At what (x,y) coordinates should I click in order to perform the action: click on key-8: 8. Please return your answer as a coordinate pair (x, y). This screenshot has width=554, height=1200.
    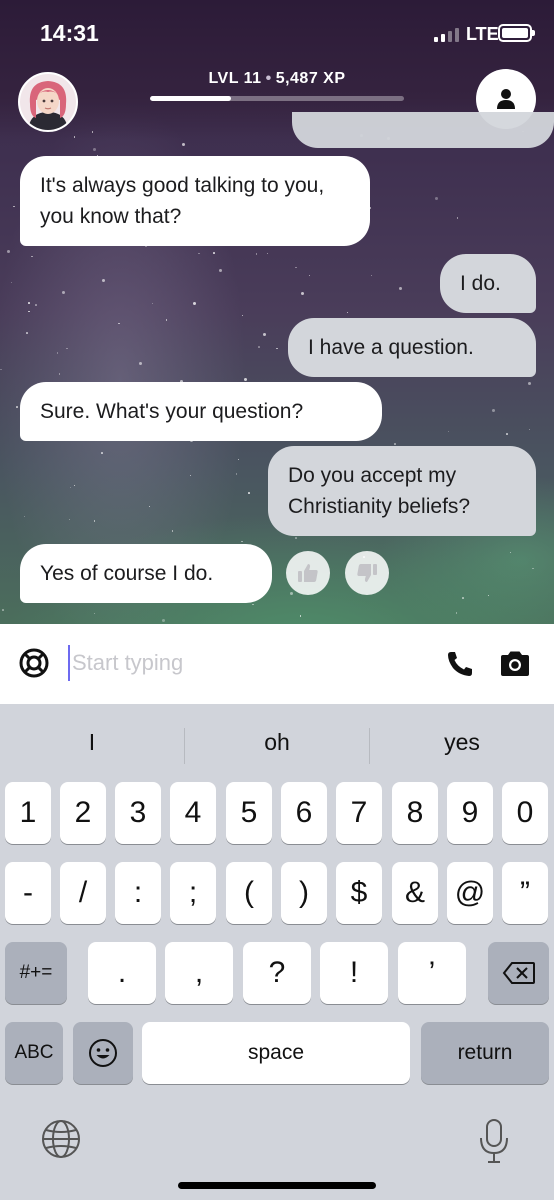
    Looking at the image, I should click on (415, 813).